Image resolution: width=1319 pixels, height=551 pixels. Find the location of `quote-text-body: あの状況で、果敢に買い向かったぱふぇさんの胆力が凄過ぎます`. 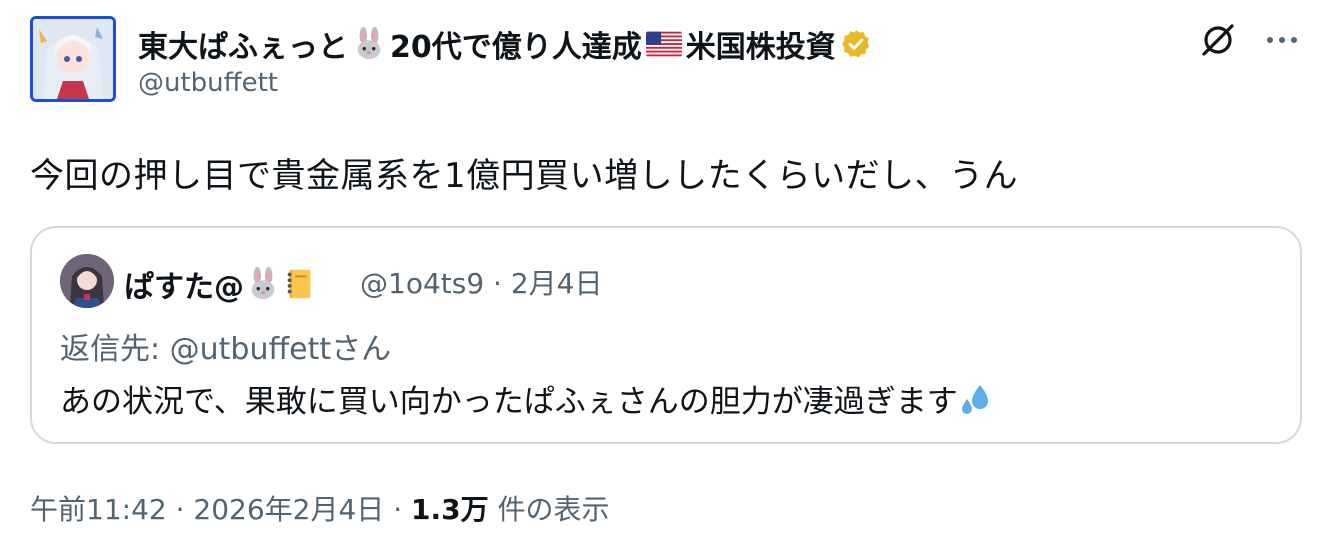

quote-text-body: あの状況で、果敢に買い向かったぱふぇさんの胆力が凄過ぎます is located at coordinates (509, 402).